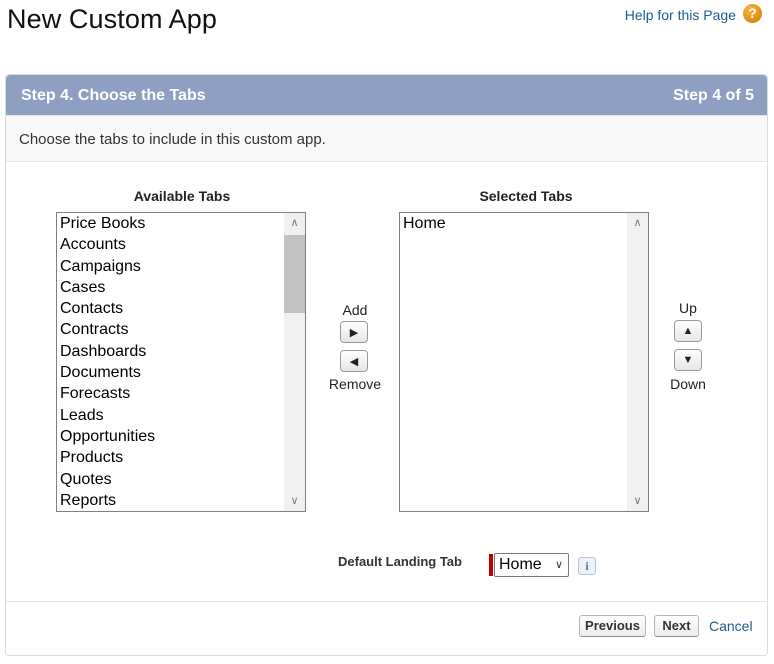 Image resolution: width=774 pixels, height=664 pixels. Describe the element at coordinates (113, 95) in the screenshot. I see `step-title: Step 4. Choose the Tabs` at that location.